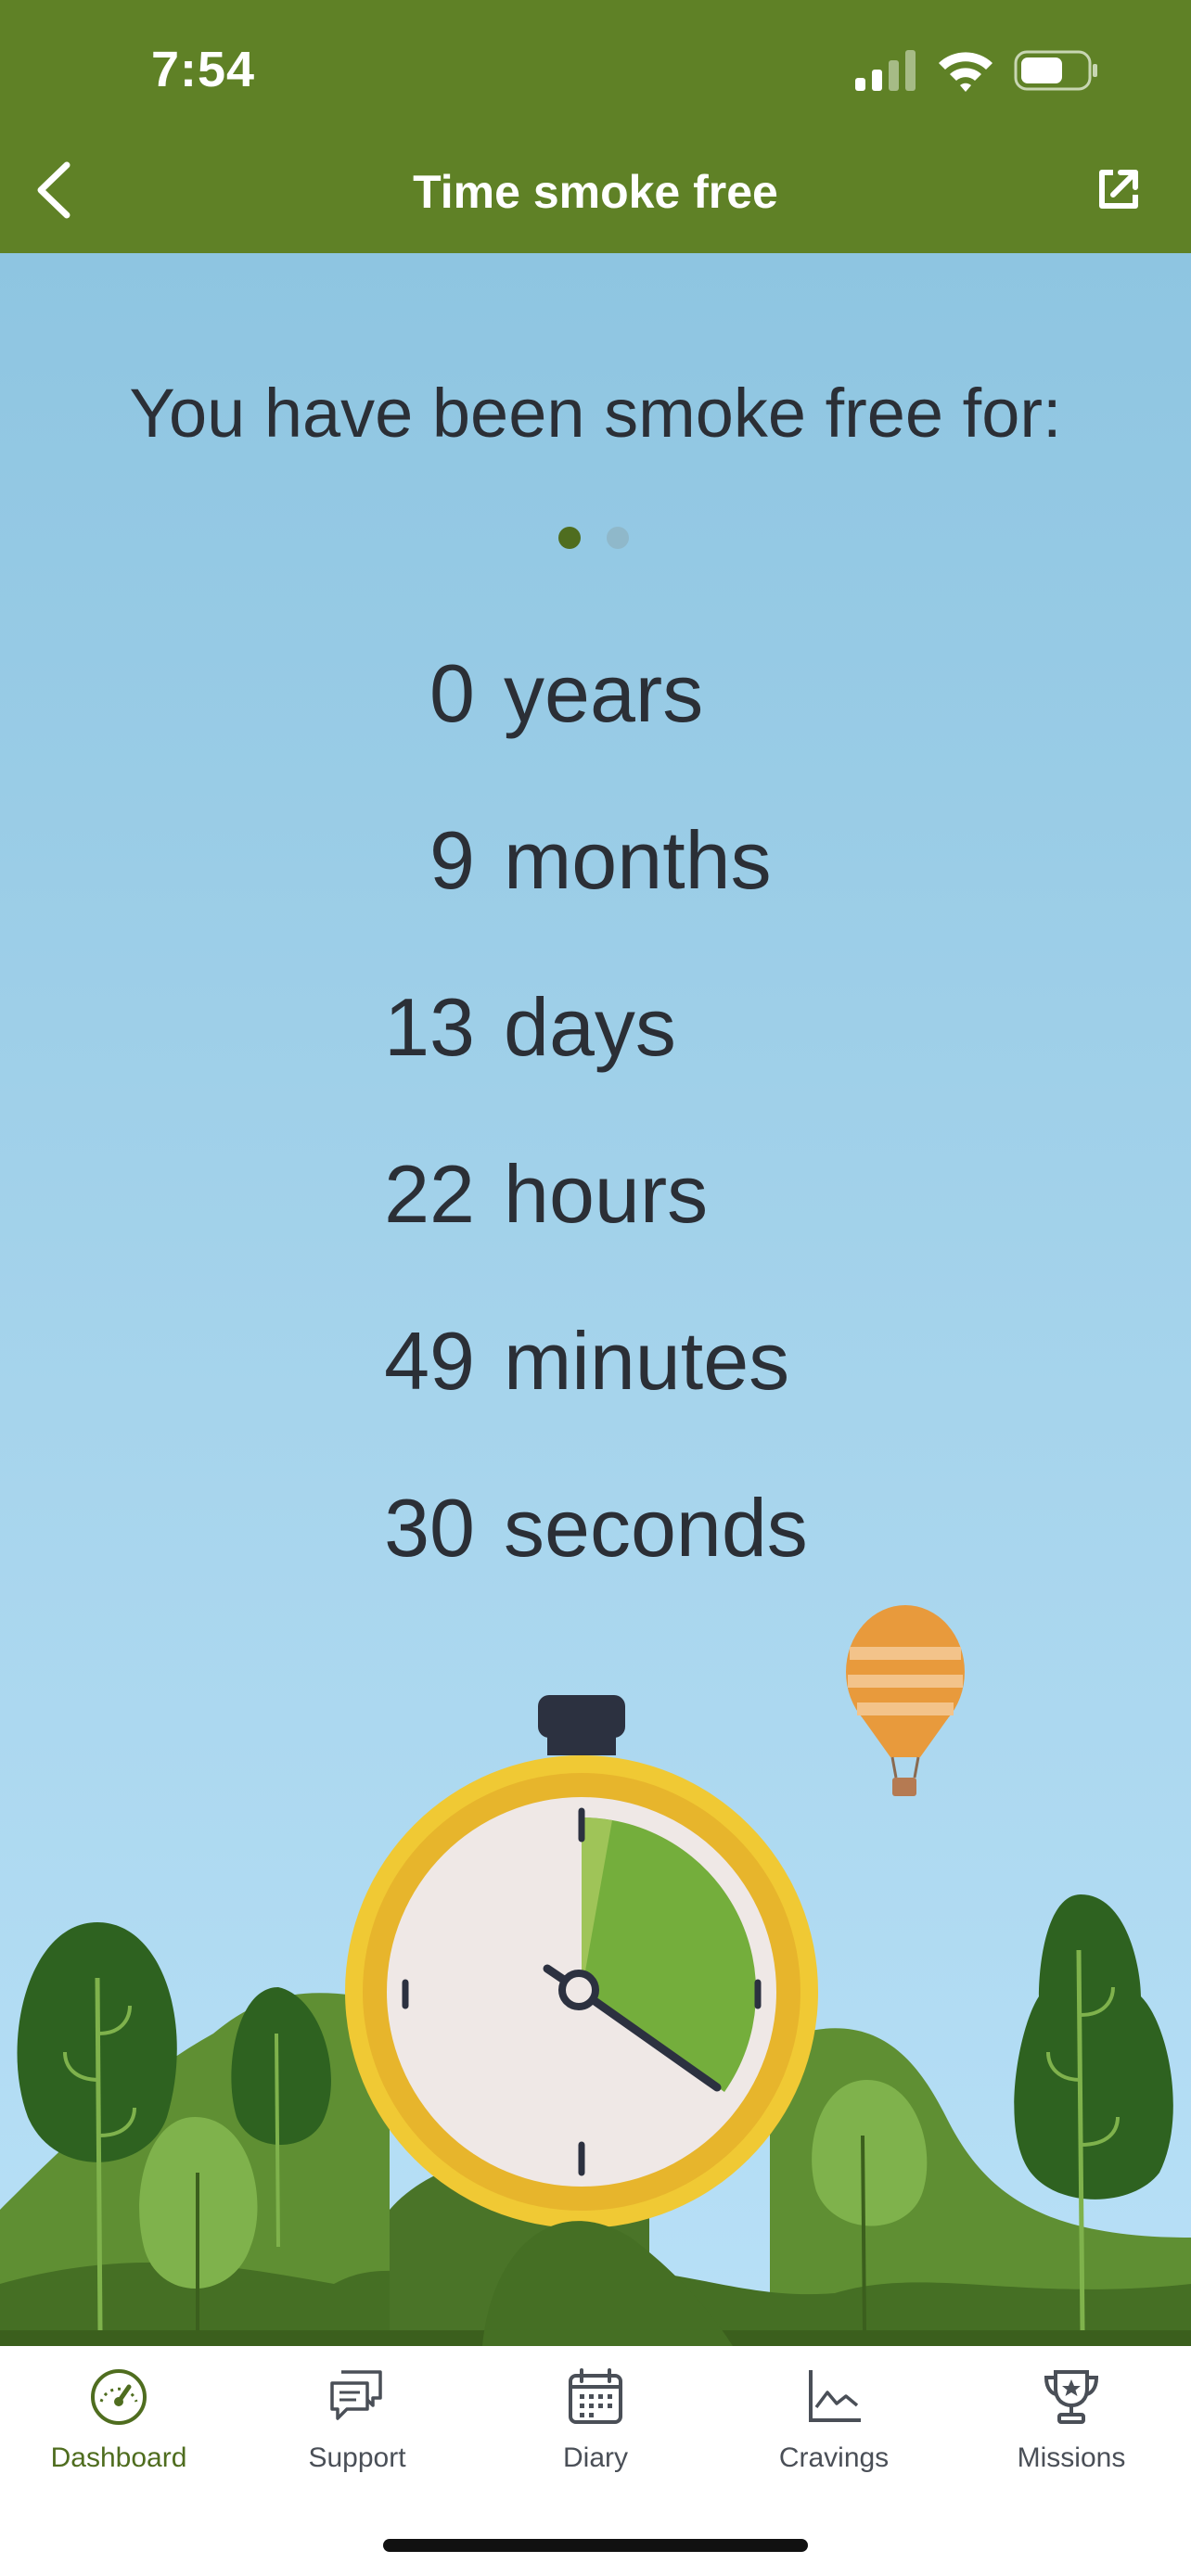 This screenshot has width=1191, height=2576. Describe the element at coordinates (357, 2458) in the screenshot. I see `nav-support-label: Support` at that location.